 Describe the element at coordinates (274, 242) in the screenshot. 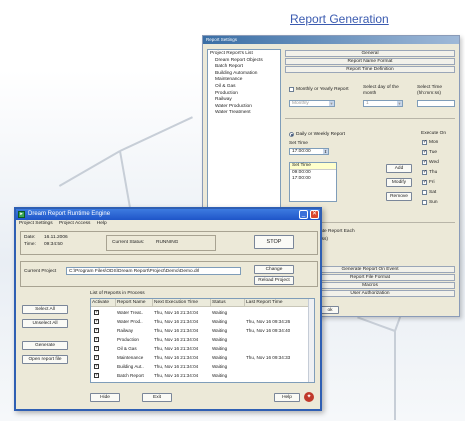

I see `stop-button: STOP` at that location.